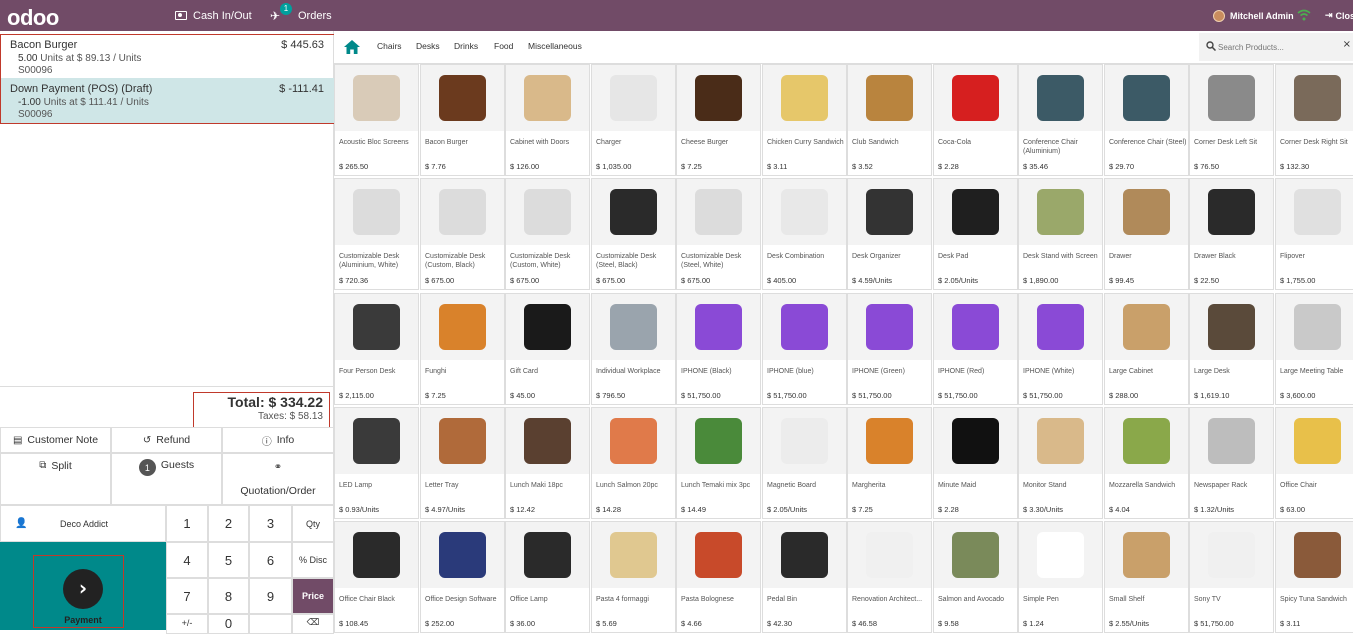 The width and height of the screenshot is (1353, 634). What do you see at coordinates (547, 577) in the screenshot?
I see `product-card: Office Lamp $ 36.00` at bounding box center [547, 577].